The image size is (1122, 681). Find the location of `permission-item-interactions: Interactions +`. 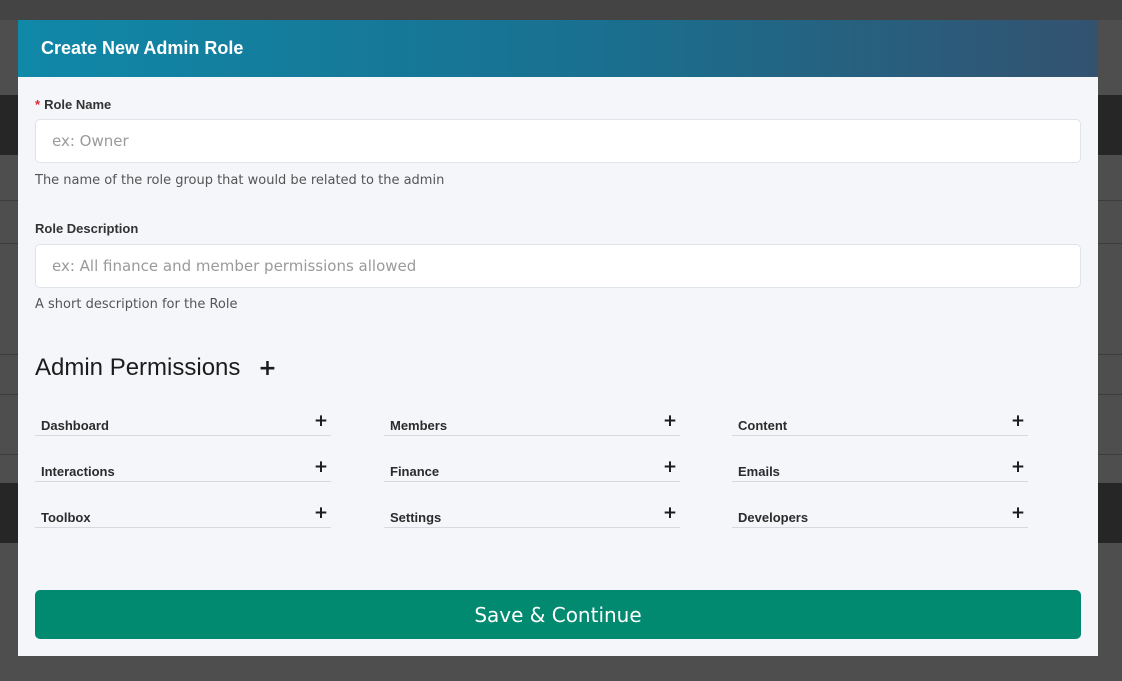

permission-item-interactions: Interactions + is located at coordinates (183, 469).